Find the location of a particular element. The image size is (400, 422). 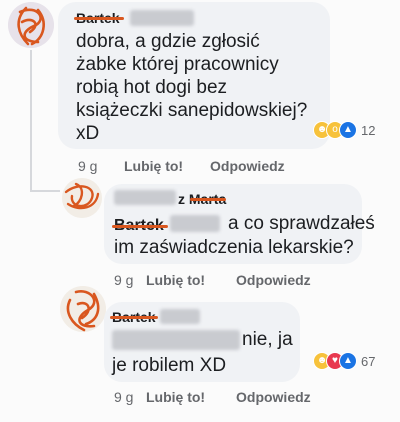

comment-bubble: Bartek nie, ja je robilem XD is located at coordinates (202, 342).